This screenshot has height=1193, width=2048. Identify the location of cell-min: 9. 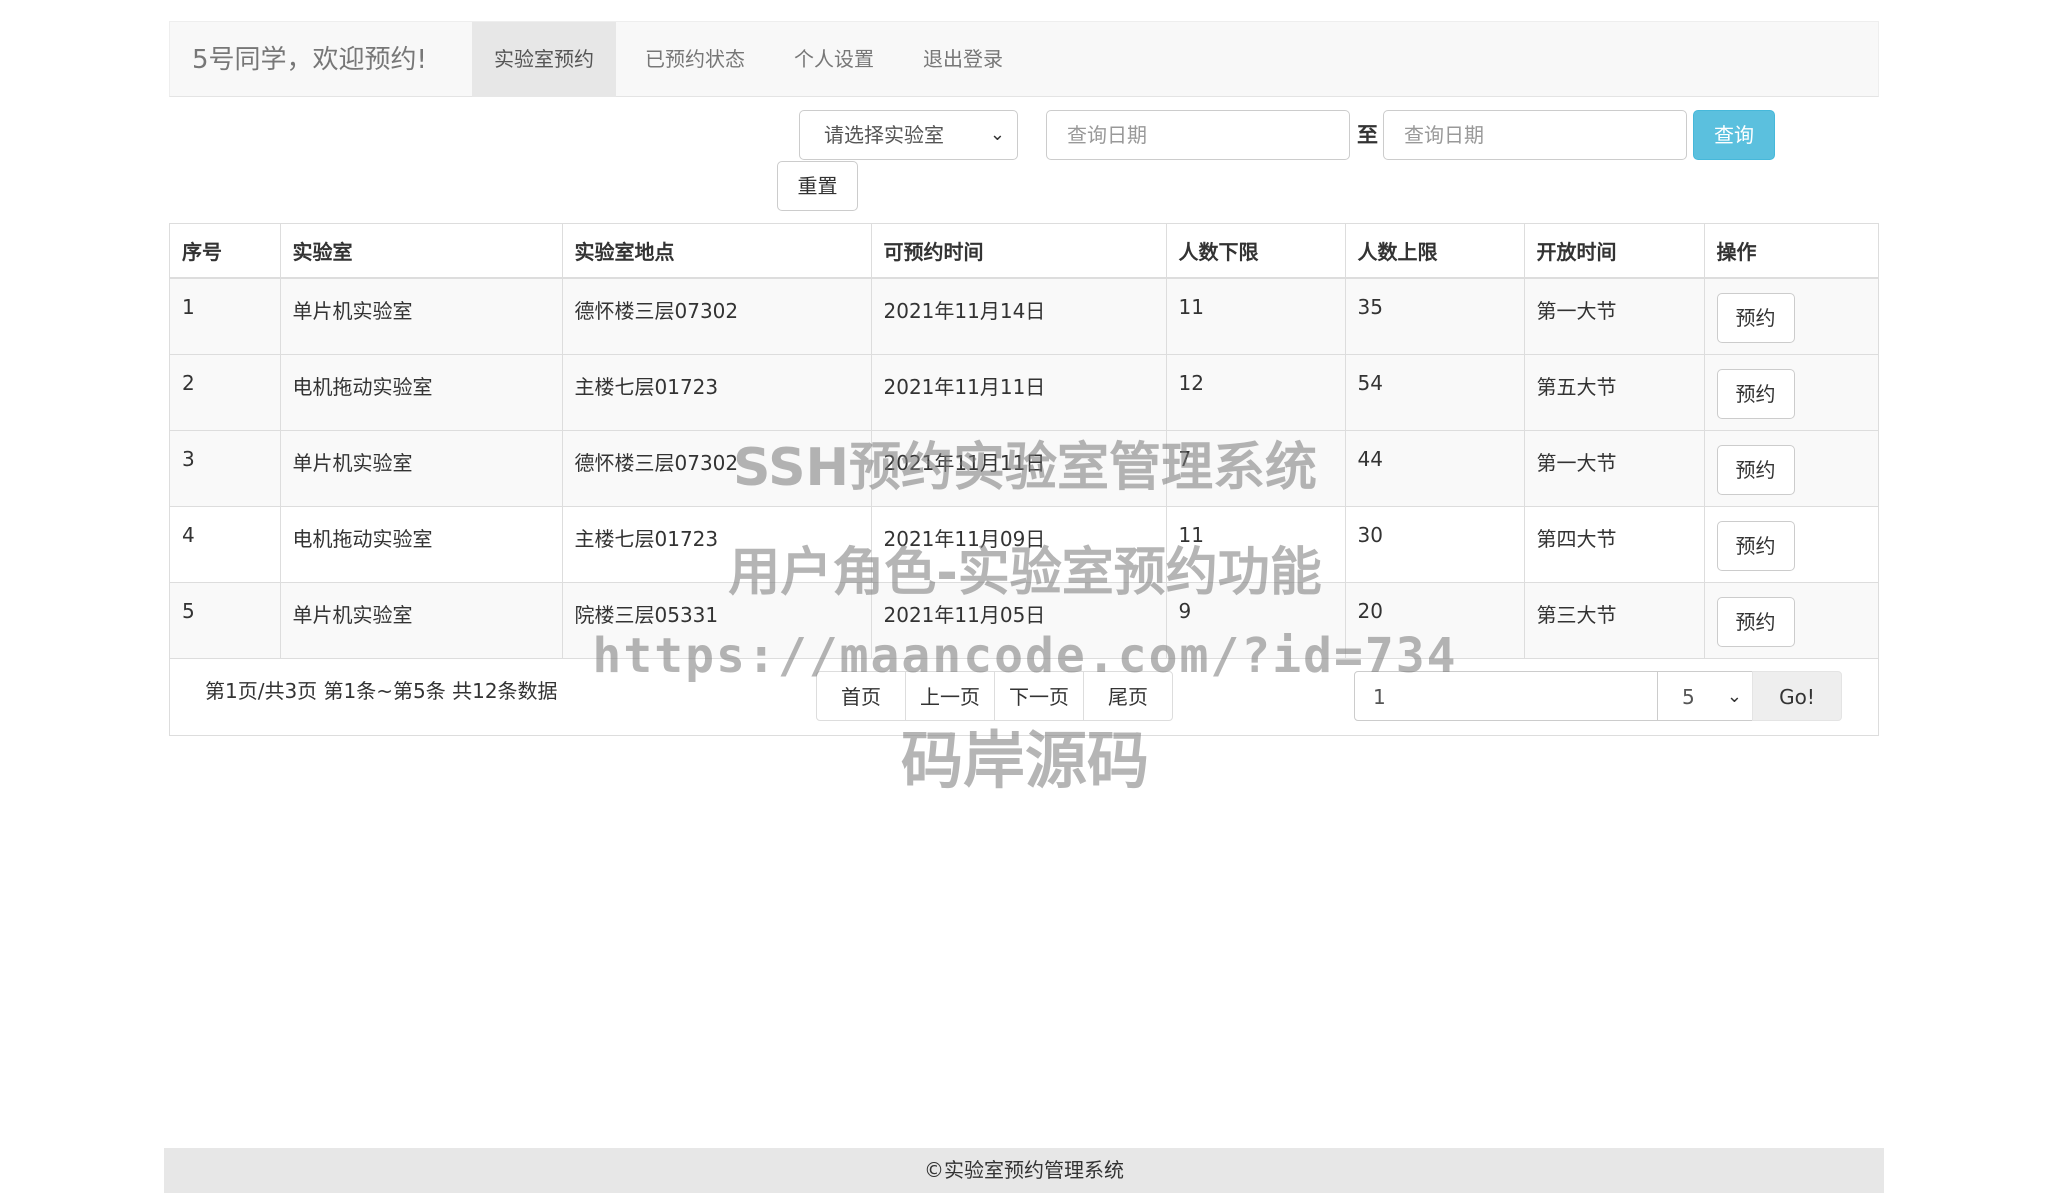
(1256, 619).